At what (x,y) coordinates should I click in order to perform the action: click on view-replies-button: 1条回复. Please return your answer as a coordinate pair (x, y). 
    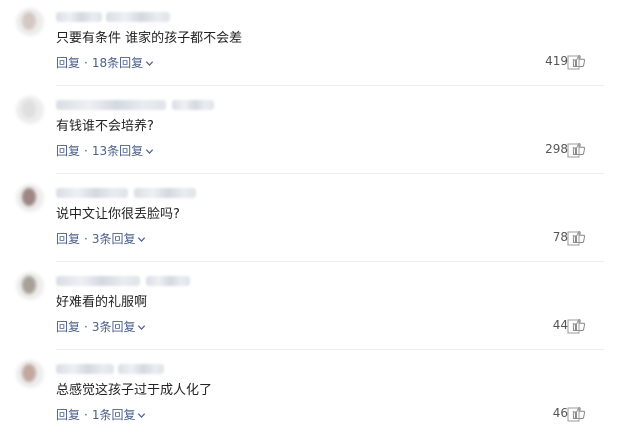
    Looking at the image, I should click on (119, 415).